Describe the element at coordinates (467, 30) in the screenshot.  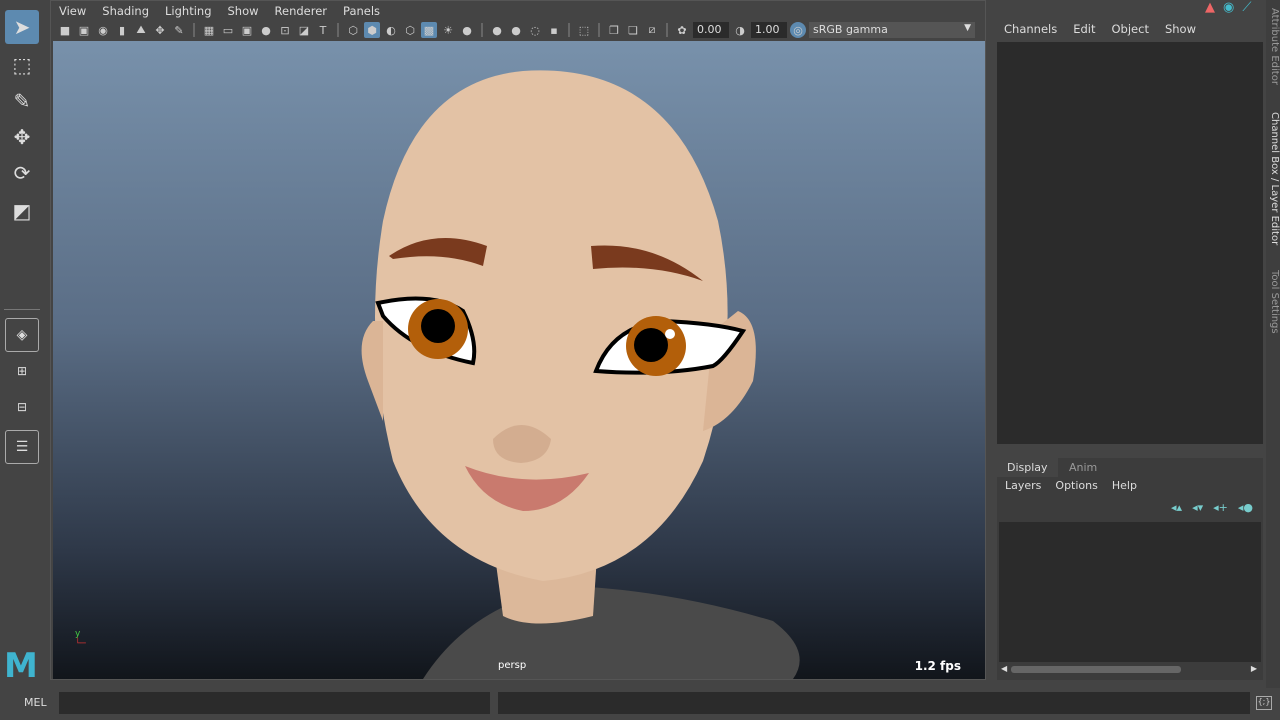
I see `shadows-icon: ●` at that location.